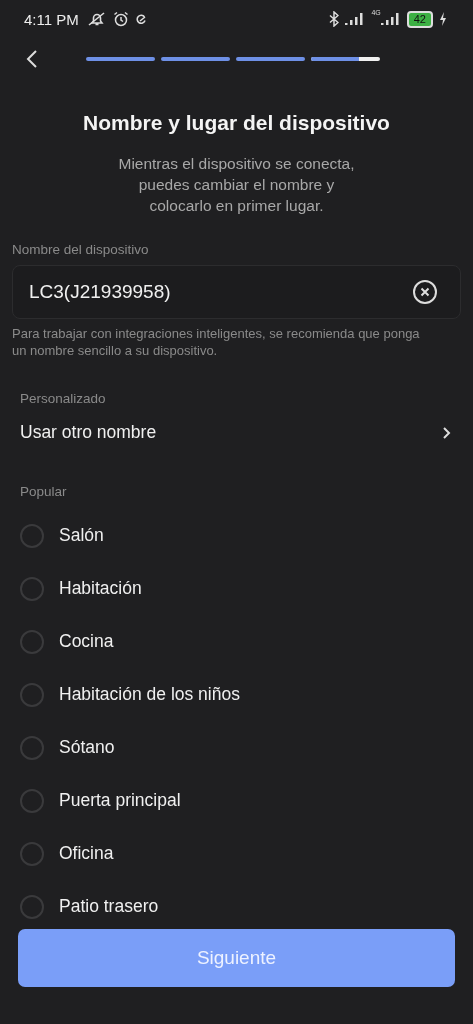 This screenshot has width=473, height=1024. What do you see at coordinates (32, 59) in the screenshot?
I see `back-icon` at bounding box center [32, 59].